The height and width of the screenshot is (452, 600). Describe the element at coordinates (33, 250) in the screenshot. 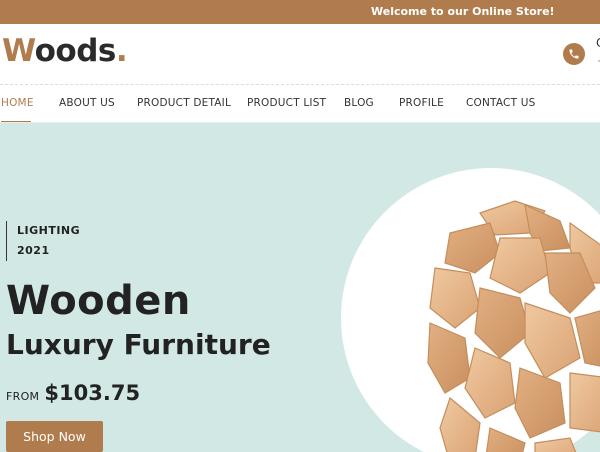

I see `hero-year: 2021` at that location.